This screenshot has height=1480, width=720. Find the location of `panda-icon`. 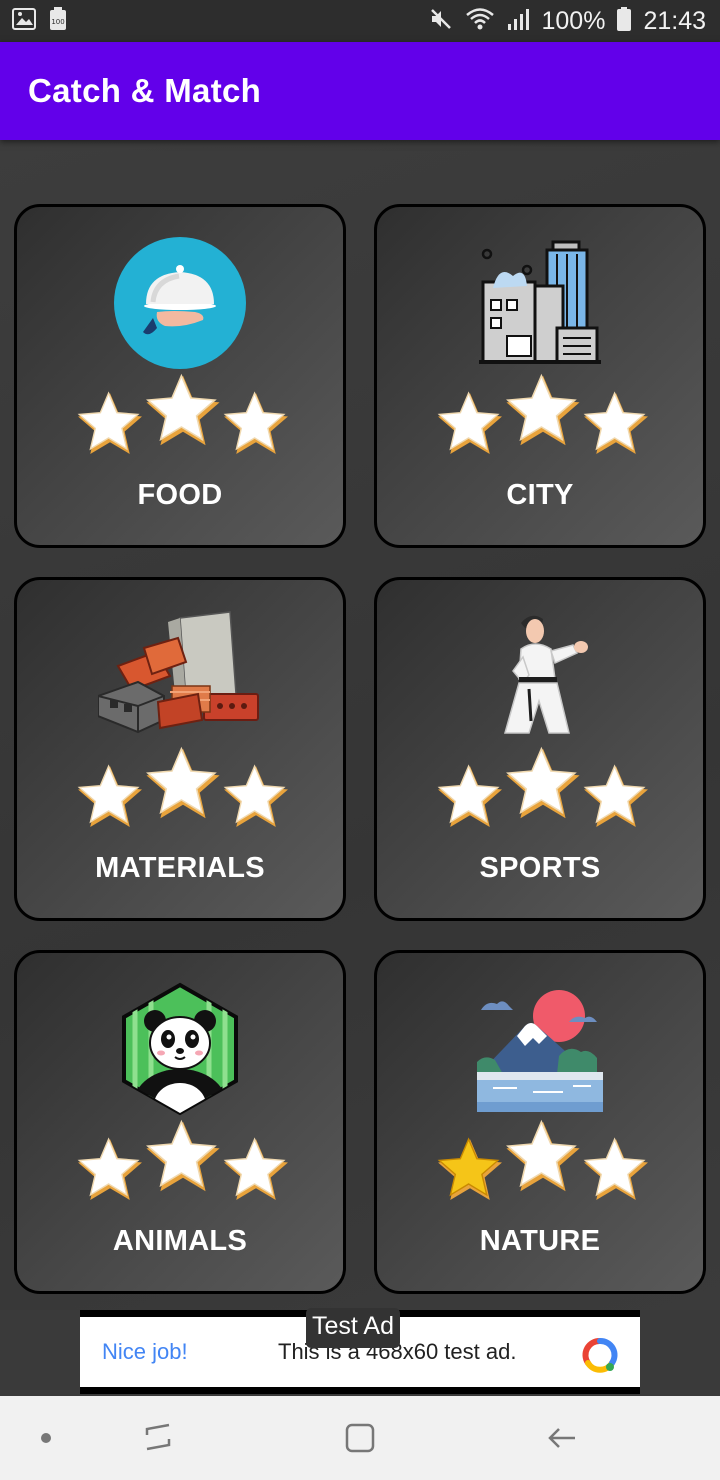

panda-icon is located at coordinates (180, 1049).